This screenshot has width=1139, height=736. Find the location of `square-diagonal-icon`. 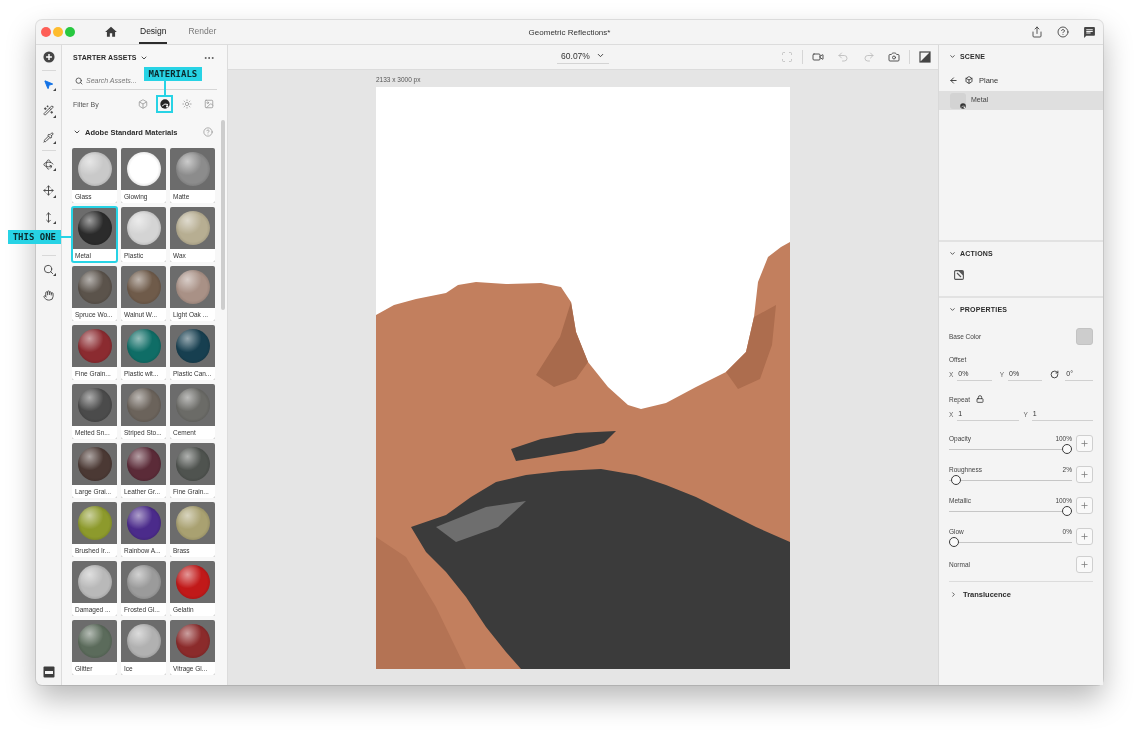

square-diagonal-icon is located at coordinates (959, 275).